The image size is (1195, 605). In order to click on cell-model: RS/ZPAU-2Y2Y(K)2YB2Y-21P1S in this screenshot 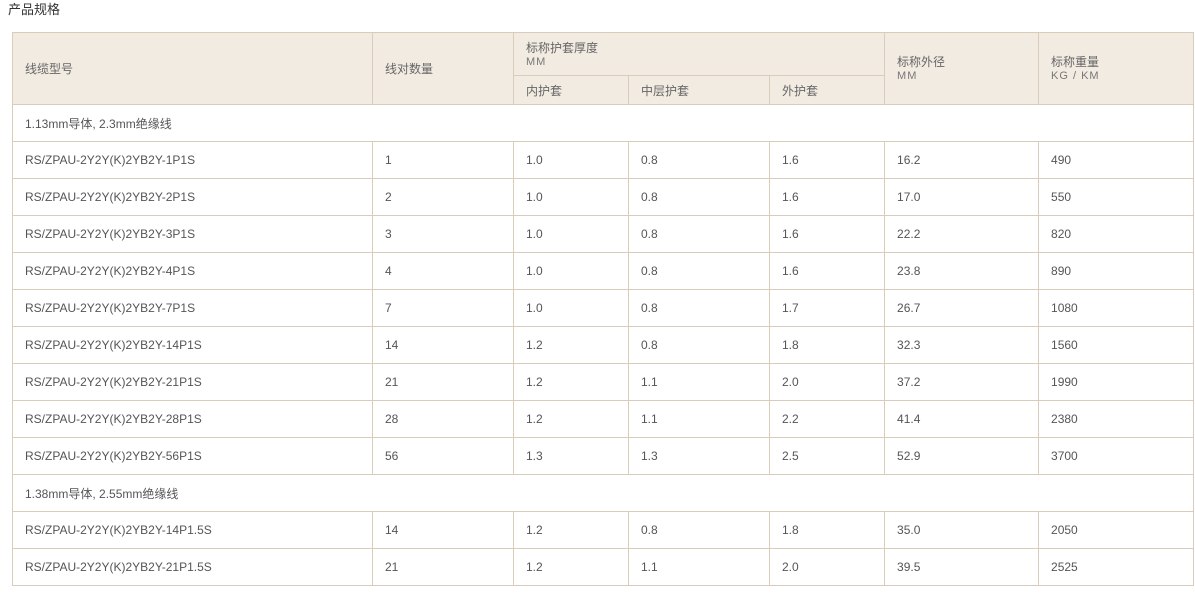, I will do `click(192, 382)`.